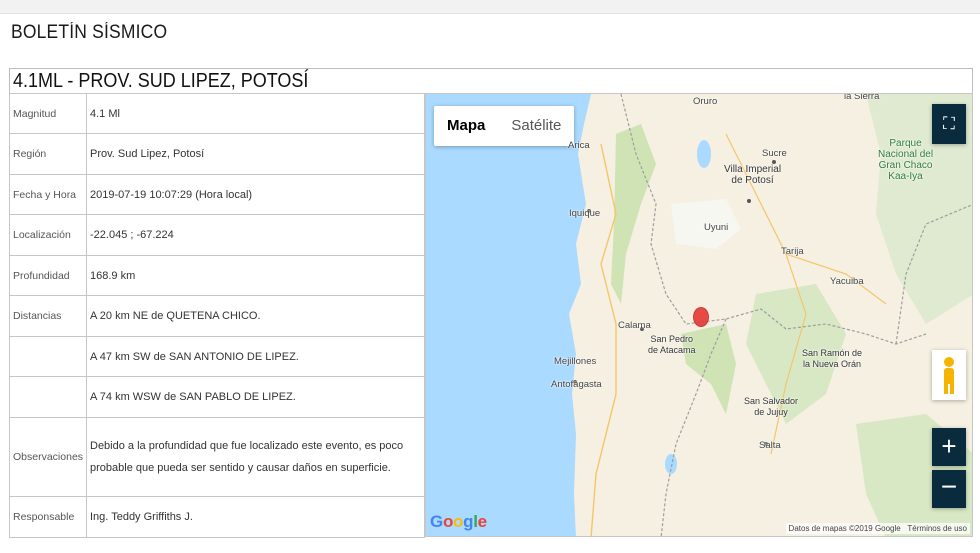  I want to click on label-responsible: Responsable, so click(48, 517).